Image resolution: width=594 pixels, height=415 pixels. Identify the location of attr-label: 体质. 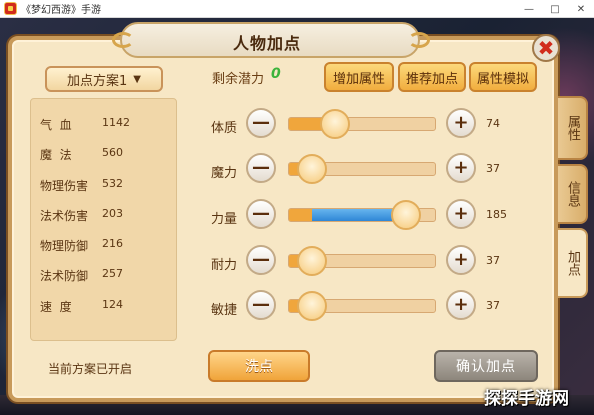
(224, 128).